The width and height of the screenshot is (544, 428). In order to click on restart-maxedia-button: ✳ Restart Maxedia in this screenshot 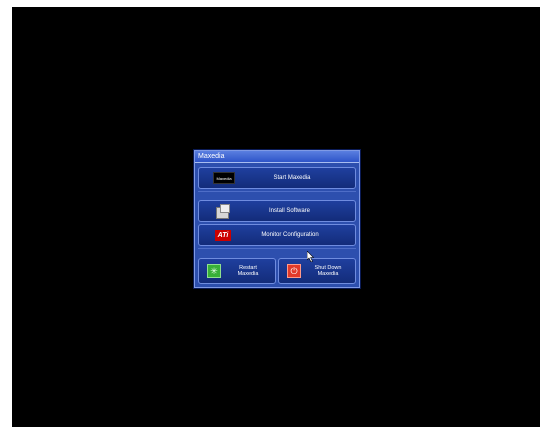, I will do `click(237, 271)`.